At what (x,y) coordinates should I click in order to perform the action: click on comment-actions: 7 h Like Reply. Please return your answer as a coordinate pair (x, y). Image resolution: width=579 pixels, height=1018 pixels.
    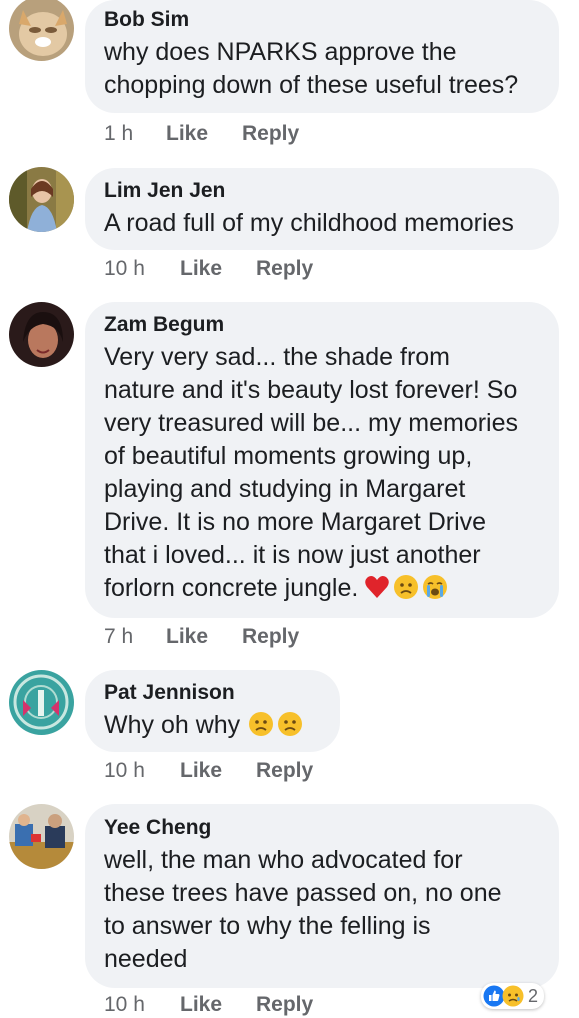
    Looking at the image, I should click on (201, 637).